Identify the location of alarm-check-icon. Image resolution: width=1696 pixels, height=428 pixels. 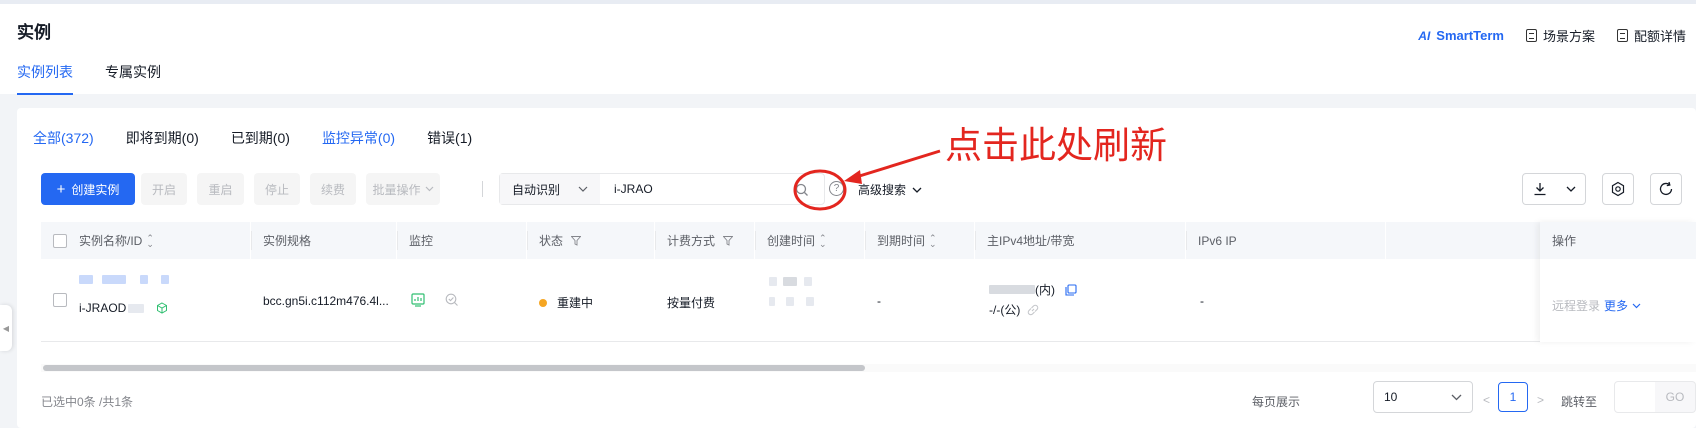
(452, 300).